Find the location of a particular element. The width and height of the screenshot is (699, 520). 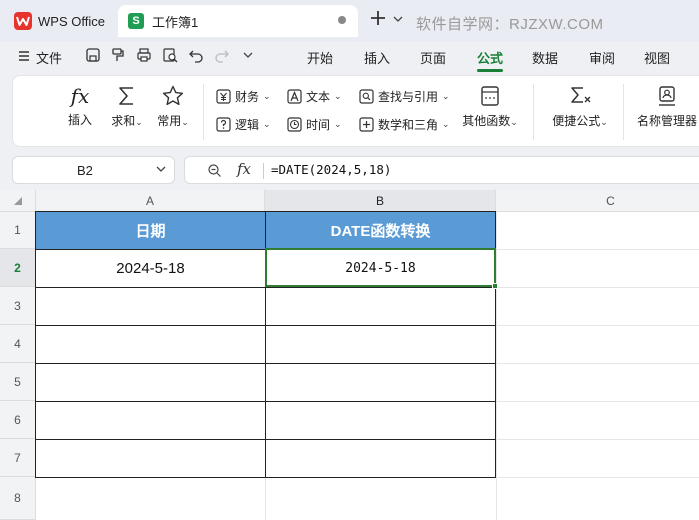

cell-a7 is located at coordinates (150, 458).